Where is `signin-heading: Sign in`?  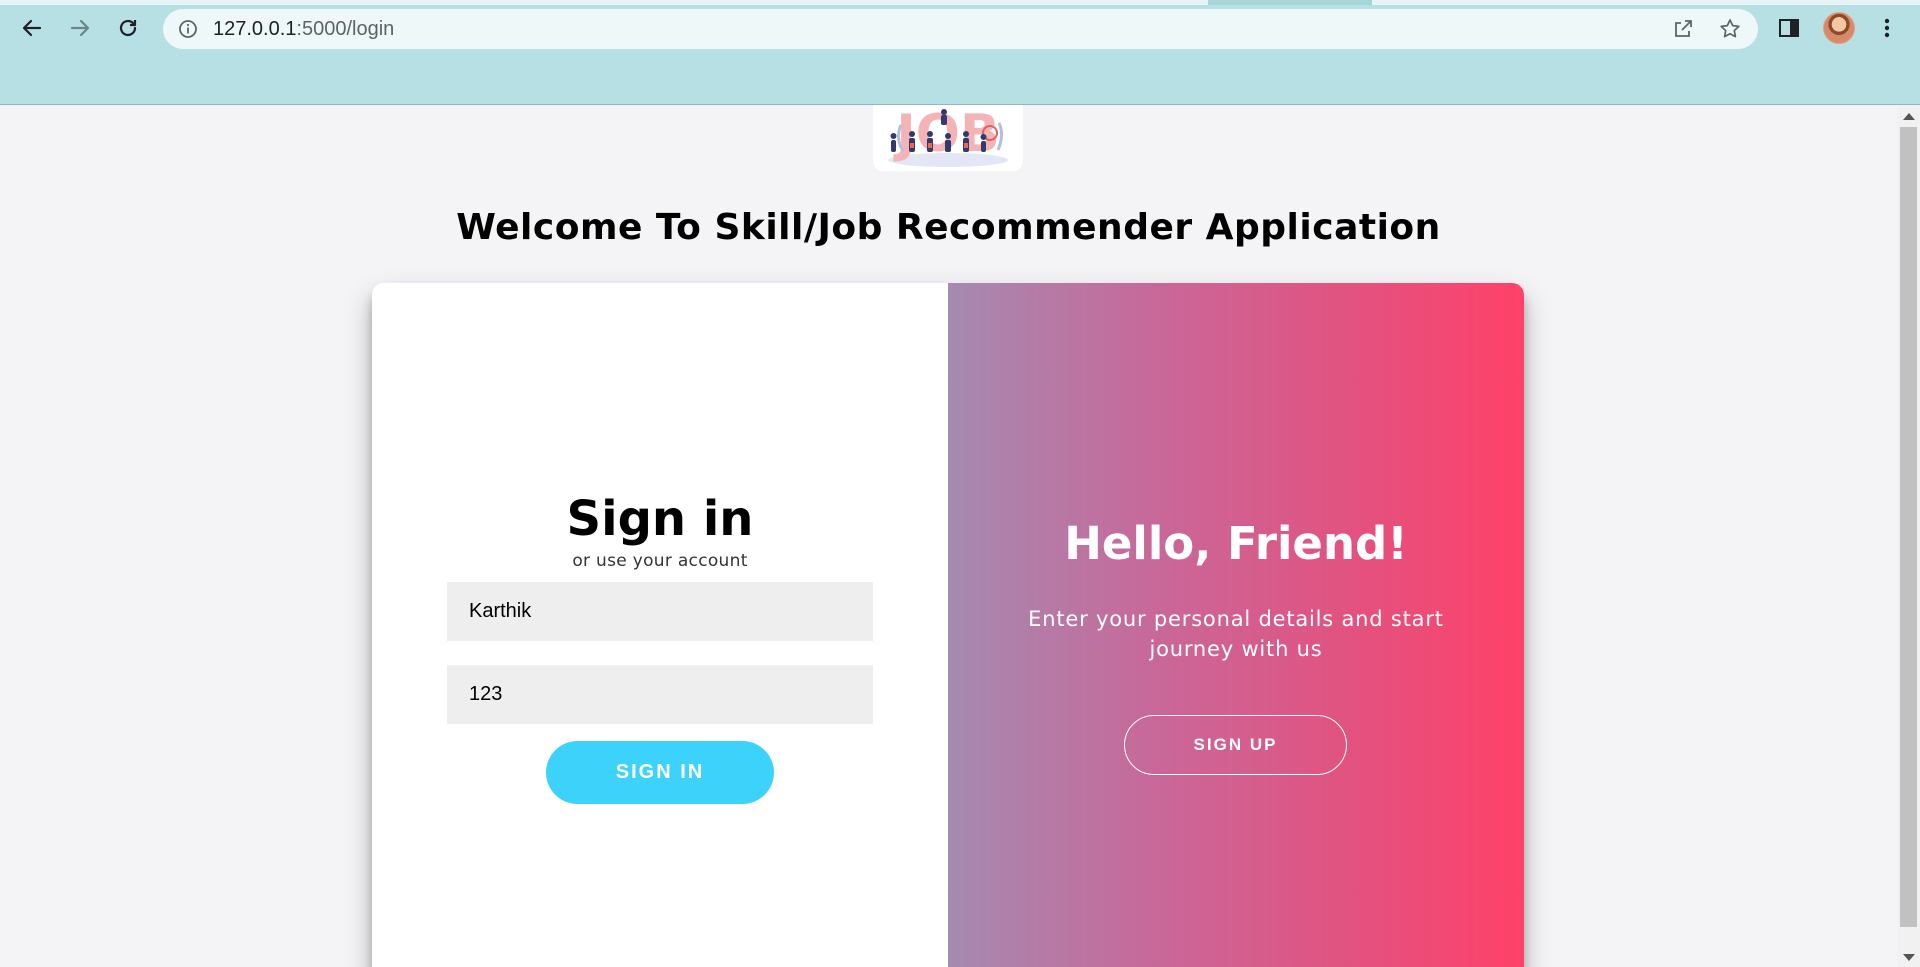
signin-heading: Sign in is located at coordinates (660, 519).